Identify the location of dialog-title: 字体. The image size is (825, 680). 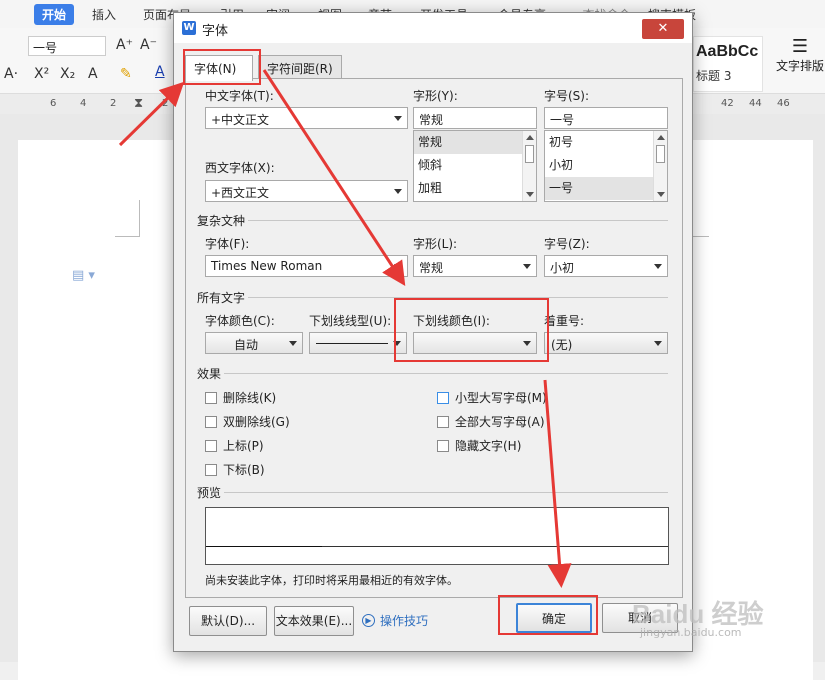
(215, 31).